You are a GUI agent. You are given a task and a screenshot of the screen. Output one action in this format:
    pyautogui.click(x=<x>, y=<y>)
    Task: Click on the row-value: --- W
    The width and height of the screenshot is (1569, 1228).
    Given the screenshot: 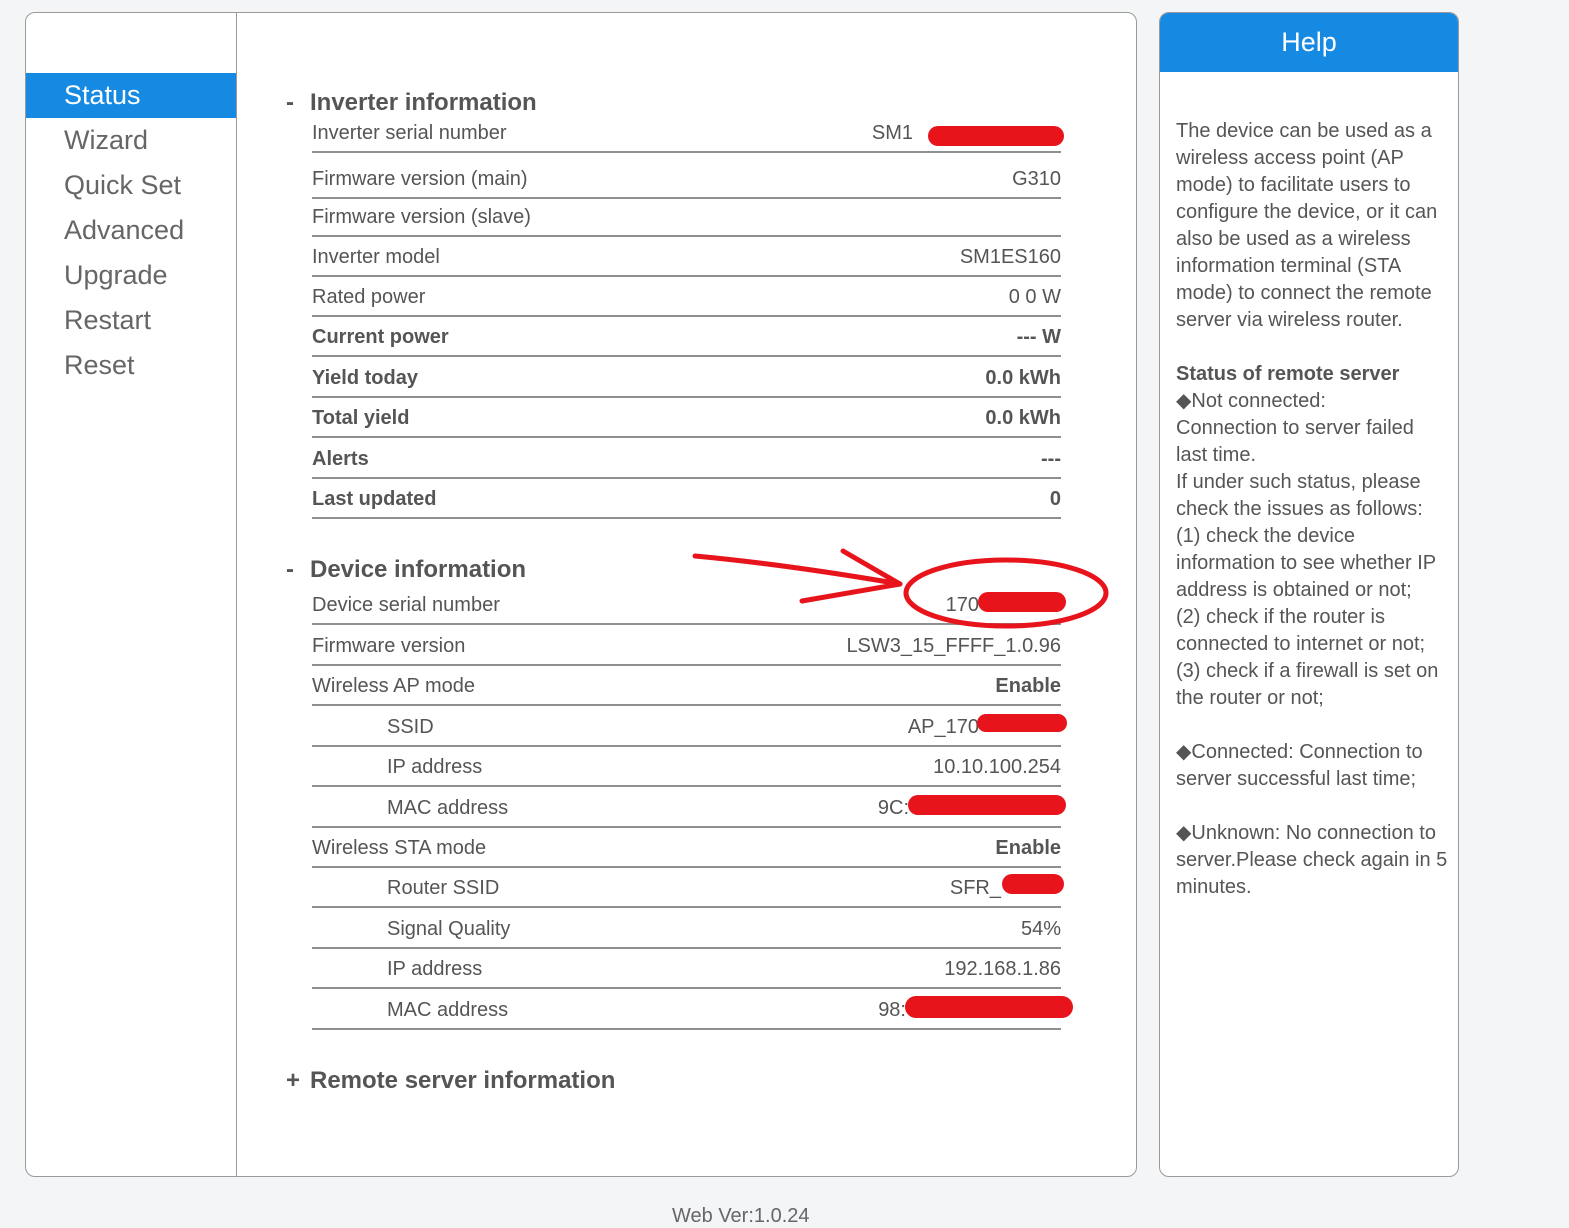 What is the action you would take?
    pyautogui.click(x=1038, y=337)
    